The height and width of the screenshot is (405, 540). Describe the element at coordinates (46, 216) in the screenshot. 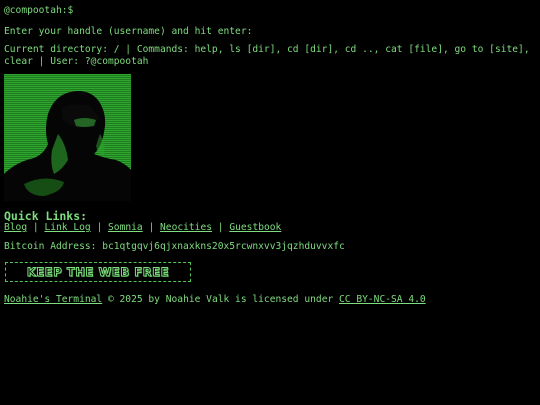

I see `quick-links-title: Quick Links:` at that location.